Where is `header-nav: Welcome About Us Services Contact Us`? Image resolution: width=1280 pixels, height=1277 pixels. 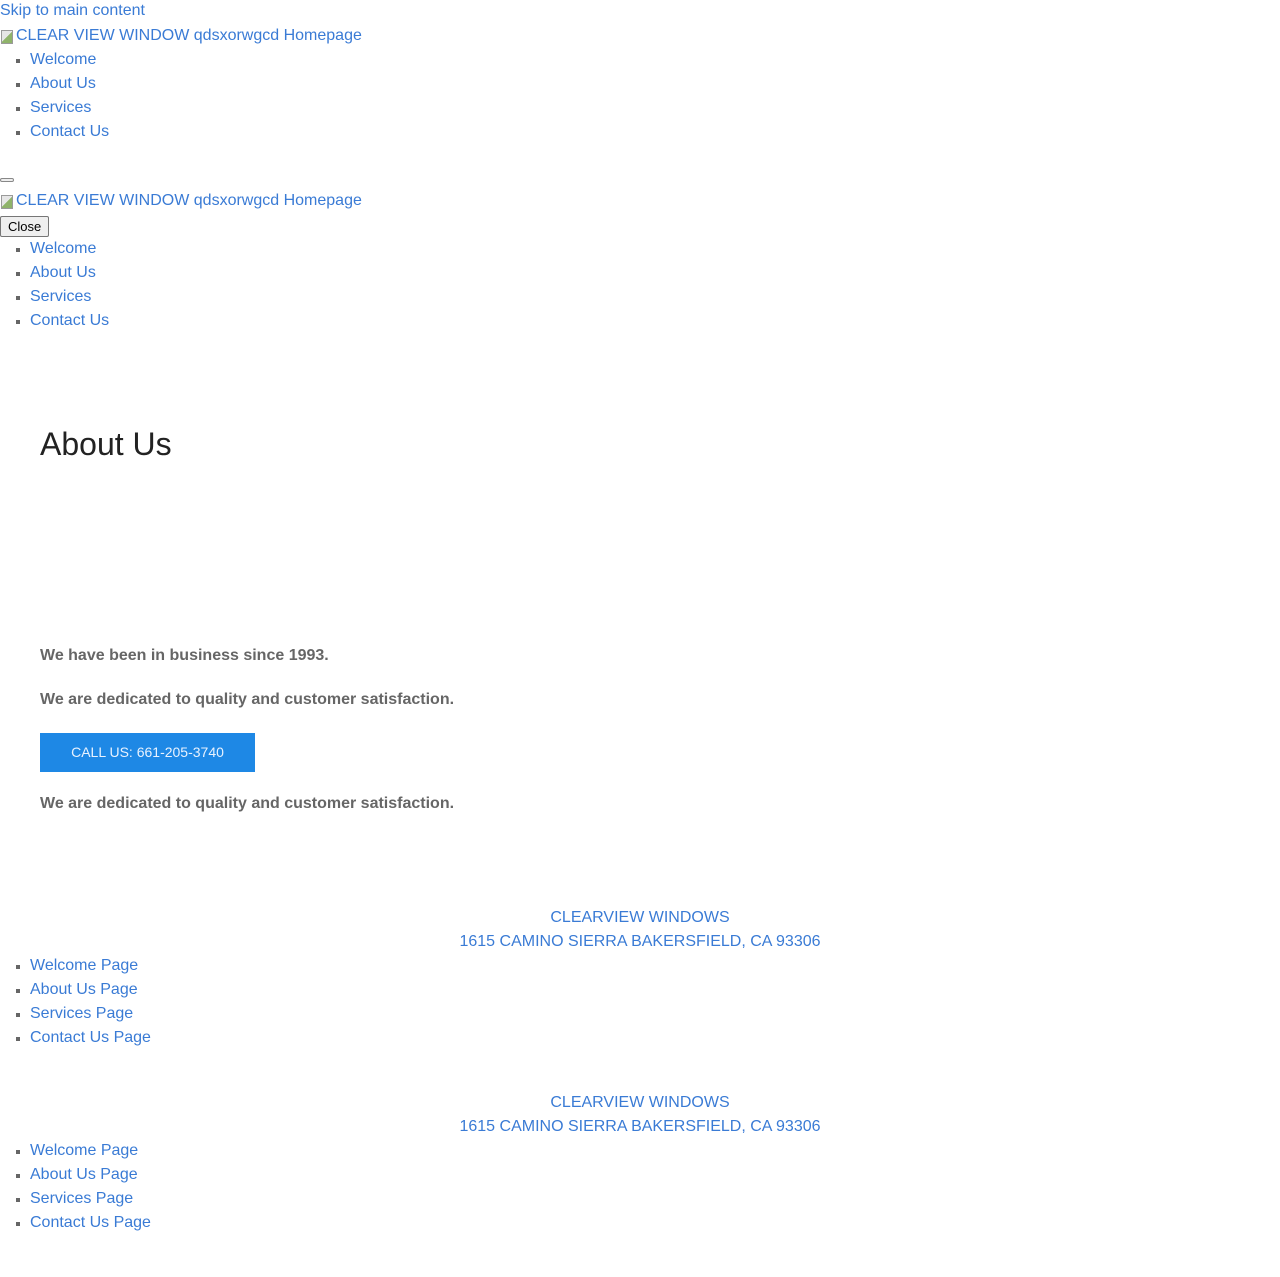 header-nav: Welcome About Us Services Contact Us is located at coordinates (54, 96).